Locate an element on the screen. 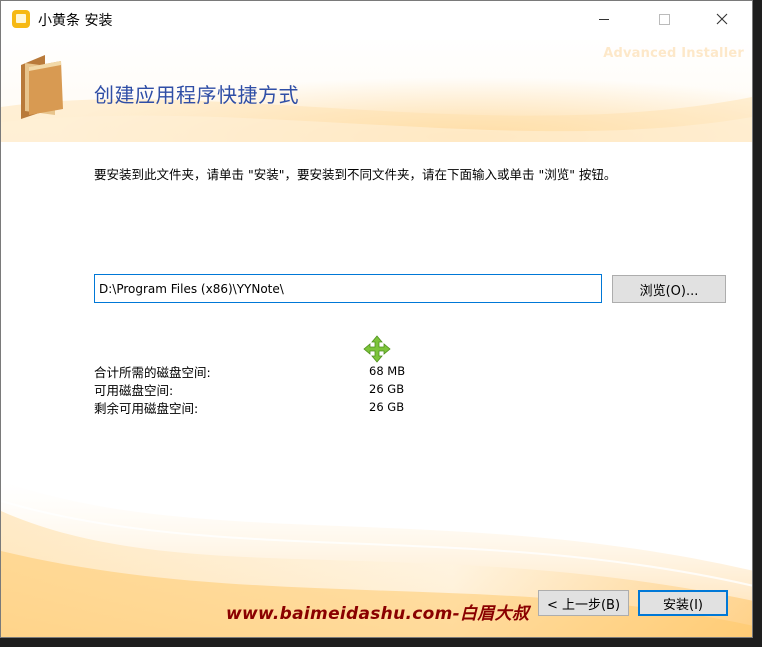 This screenshot has width=762, height=647. advanced-installer-brand: Advanced Installer is located at coordinates (673, 53).